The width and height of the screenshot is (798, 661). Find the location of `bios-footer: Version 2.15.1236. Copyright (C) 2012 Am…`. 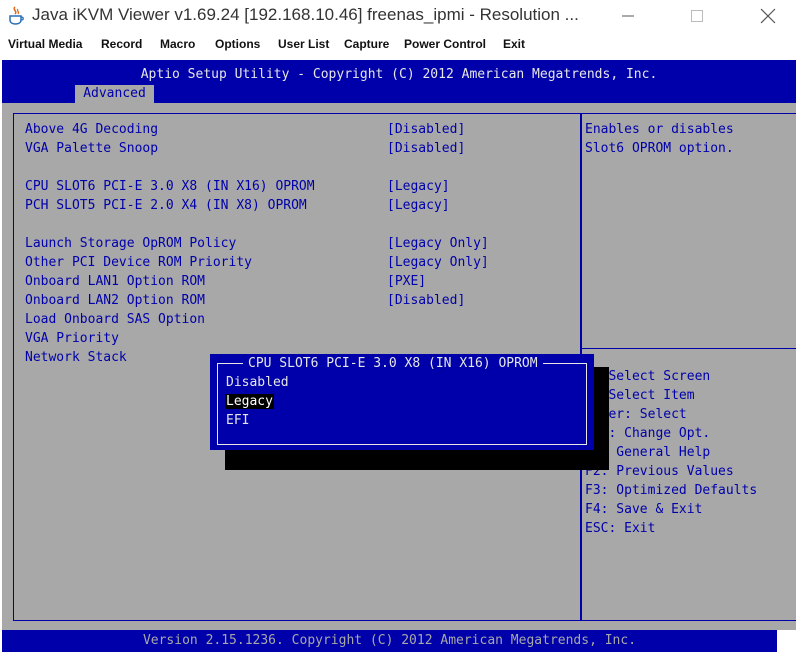

bios-footer: Version 2.15.1236. Copyright (C) 2012 Am… is located at coordinates (389, 641).